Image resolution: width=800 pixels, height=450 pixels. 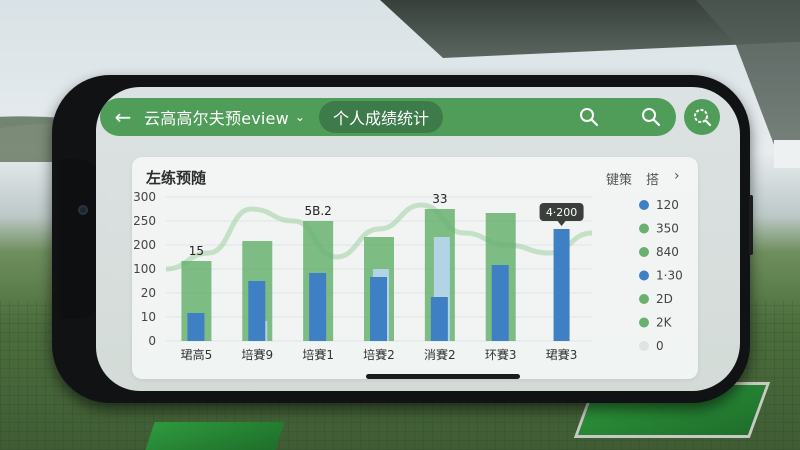 I want to click on data-label: 15, so click(x=196, y=251).